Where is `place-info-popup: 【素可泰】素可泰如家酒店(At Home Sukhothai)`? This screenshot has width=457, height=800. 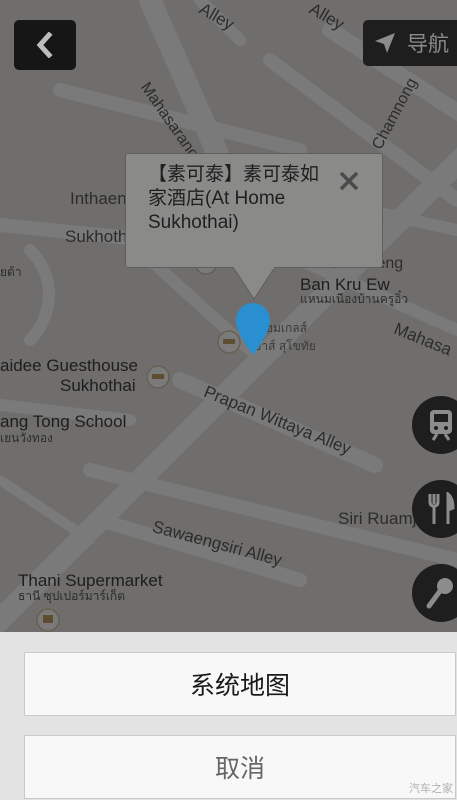 place-info-popup: 【素可泰】素可泰如家酒店(At Home Sukhothai) is located at coordinates (254, 210).